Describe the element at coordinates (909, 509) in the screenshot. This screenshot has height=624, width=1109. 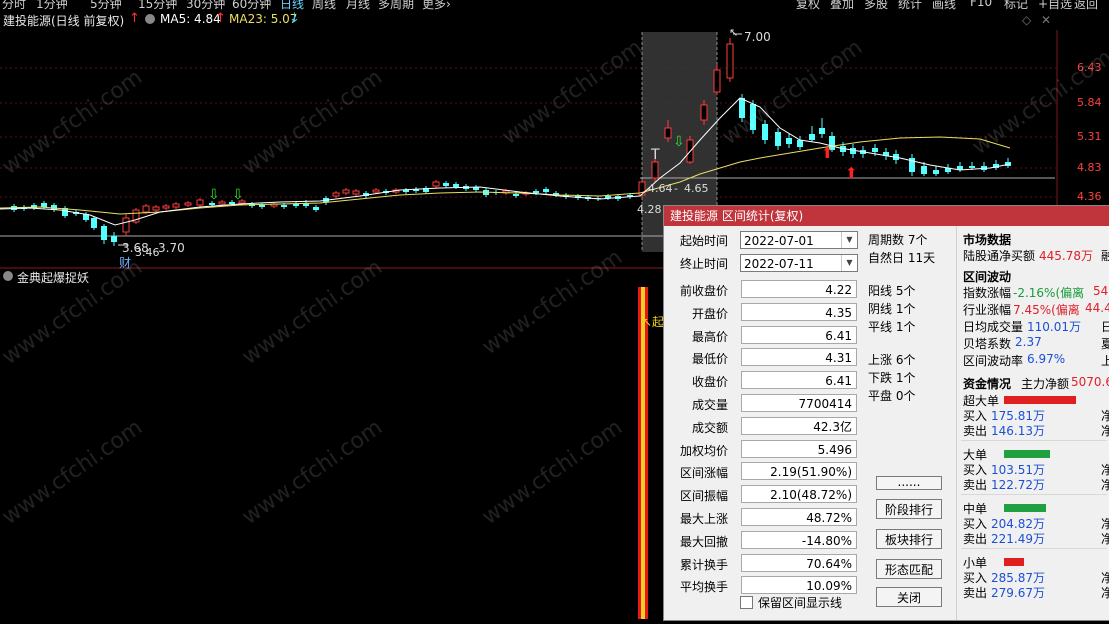
I see `stage-rank-button: 阶段排行` at that location.